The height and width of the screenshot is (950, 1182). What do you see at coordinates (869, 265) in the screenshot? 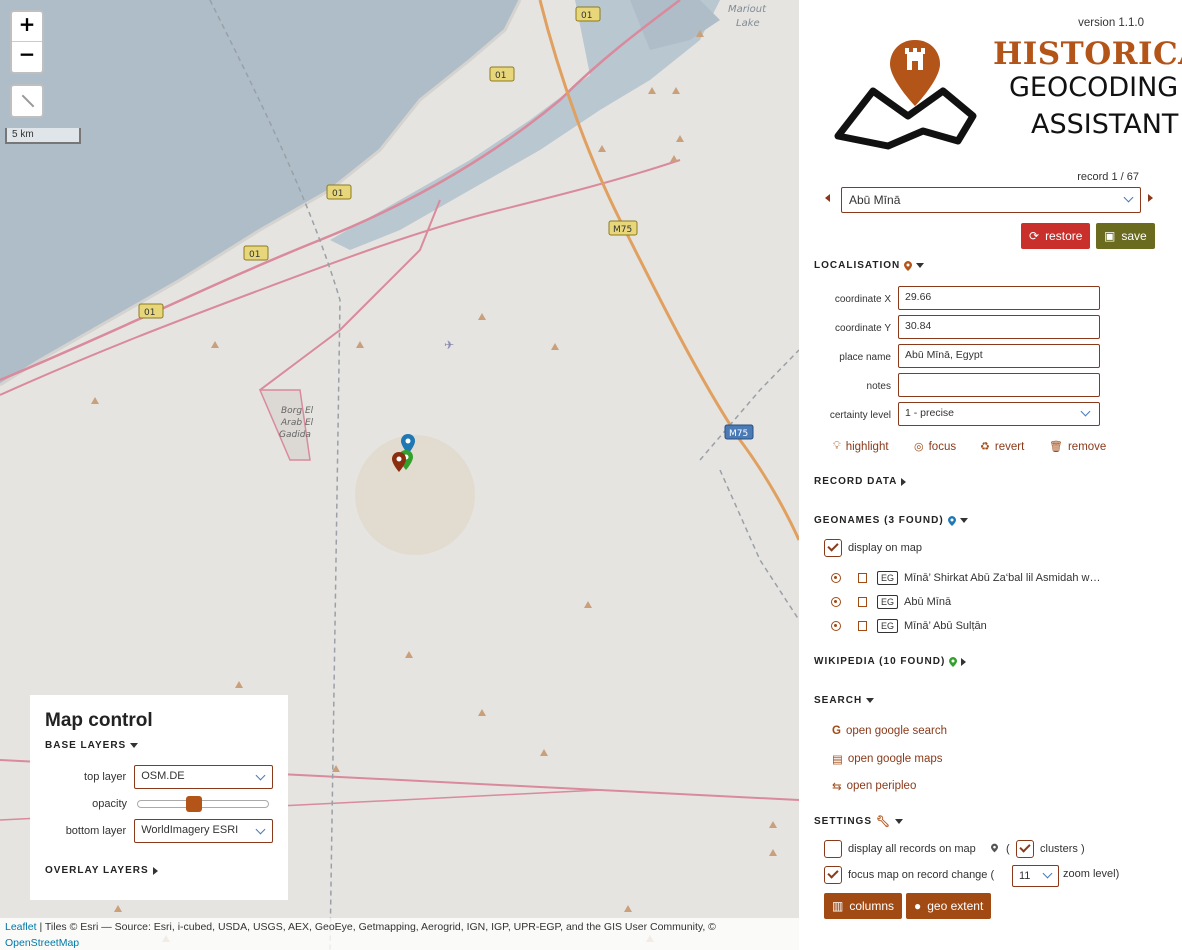
I see `localisation-toggle: LOCALISATION` at bounding box center [869, 265].